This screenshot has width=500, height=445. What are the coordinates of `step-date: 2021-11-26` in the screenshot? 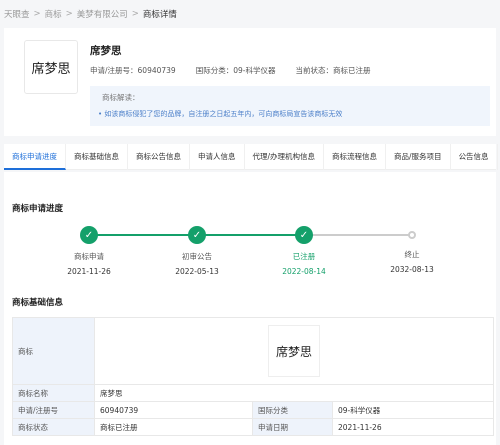 It's located at (89, 271).